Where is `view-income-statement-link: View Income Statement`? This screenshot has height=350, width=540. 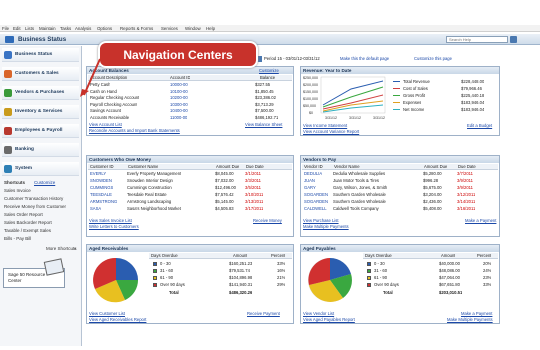 view-income-statement-link: View Income Statement is located at coordinates (325, 125).